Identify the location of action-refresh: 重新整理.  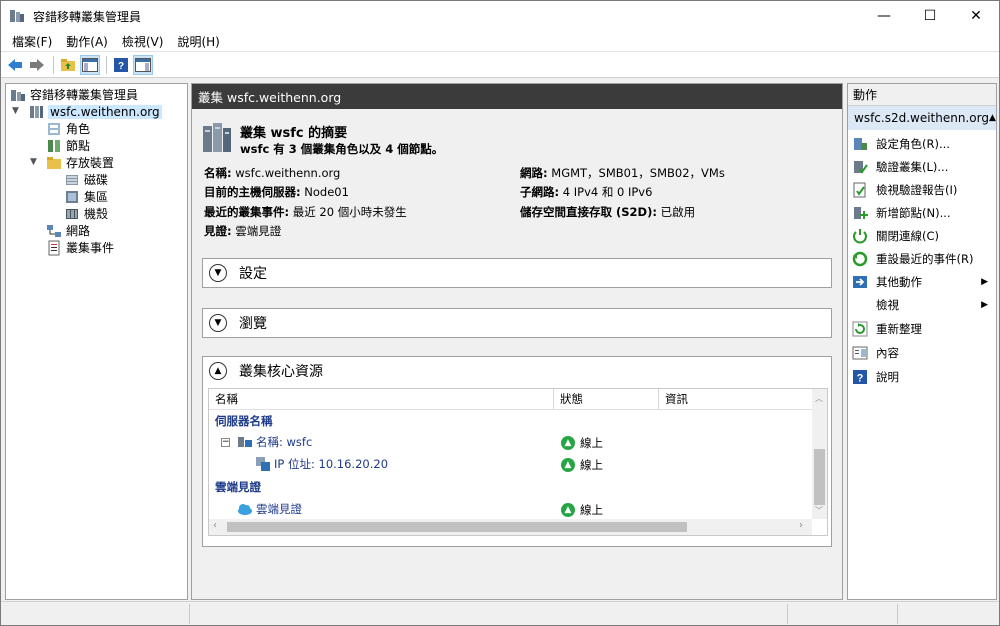
(922, 328).